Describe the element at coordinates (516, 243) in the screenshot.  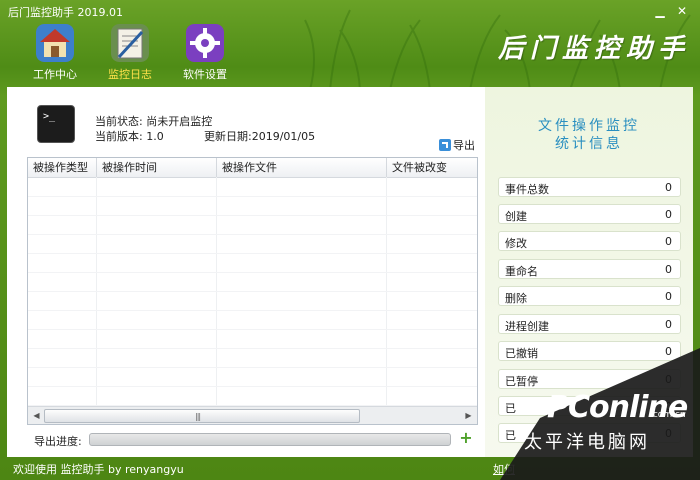
I see `stat-label: 修改` at that location.